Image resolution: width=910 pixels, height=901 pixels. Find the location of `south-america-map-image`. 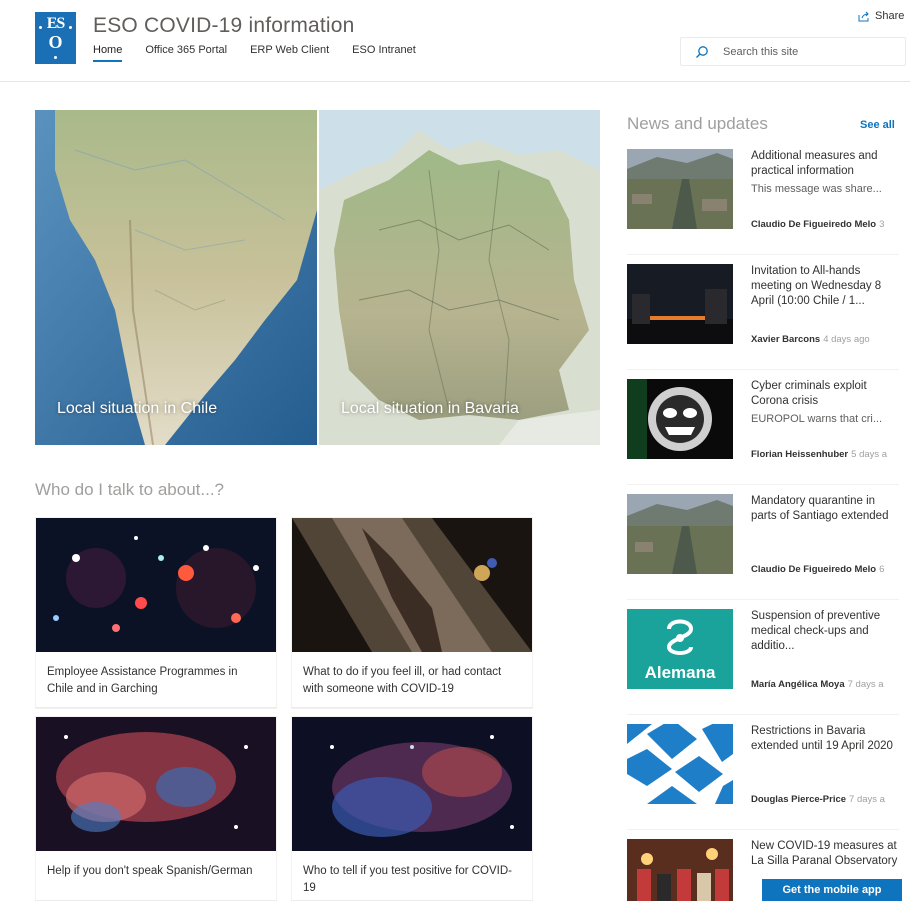

south-america-map-image is located at coordinates (176, 277).